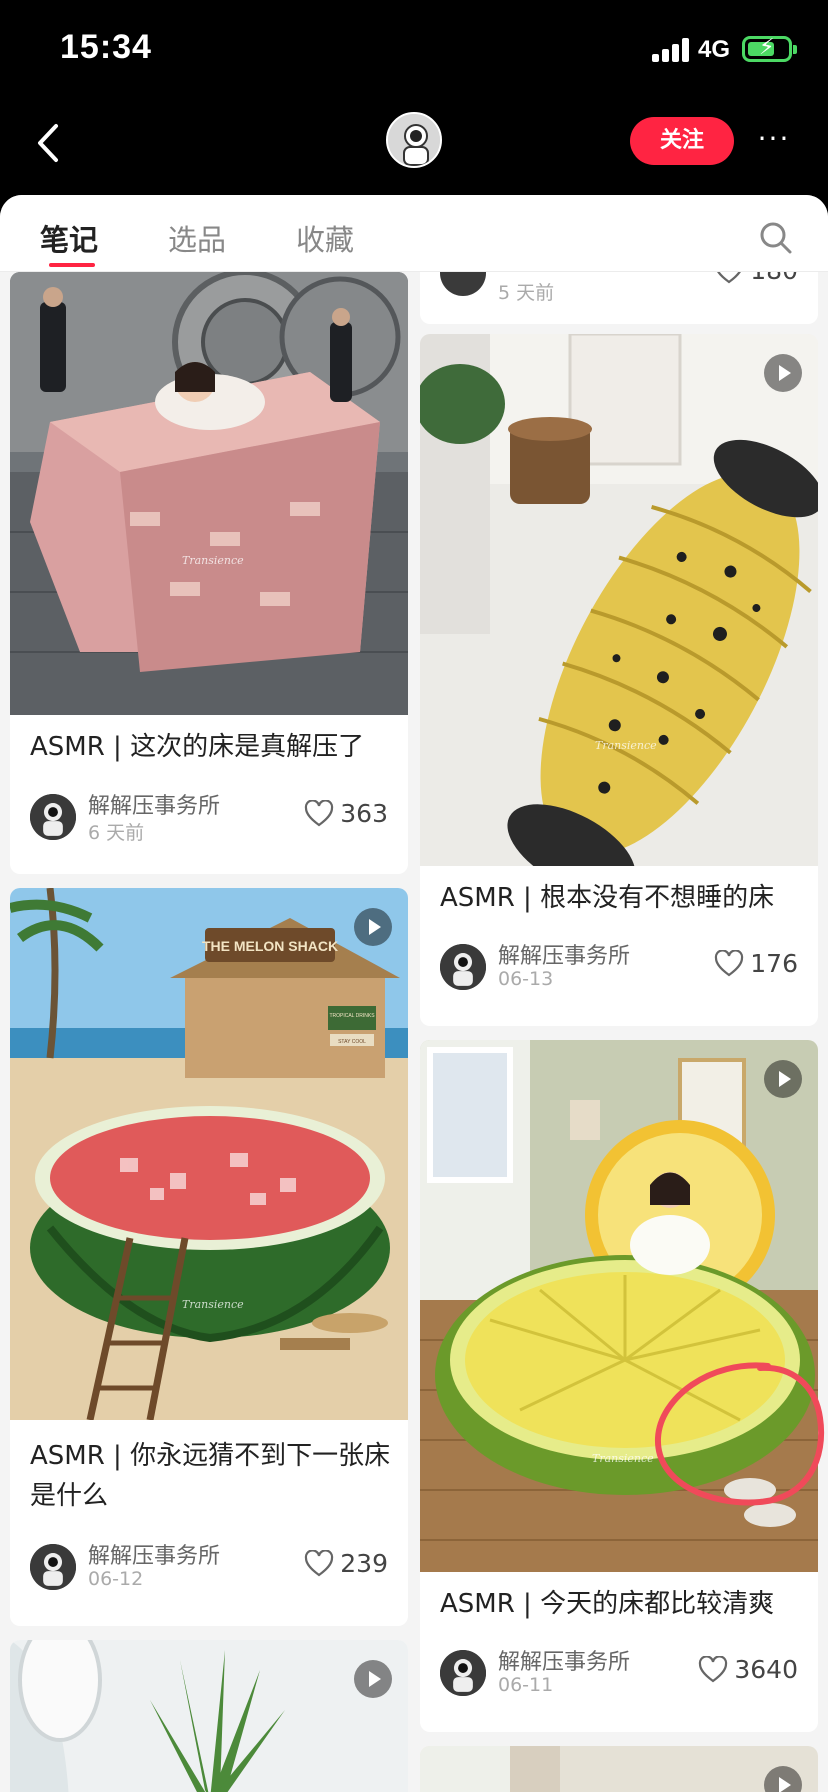  Describe the element at coordinates (774, 139) in the screenshot. I see `more-options-button: ···` at that location.